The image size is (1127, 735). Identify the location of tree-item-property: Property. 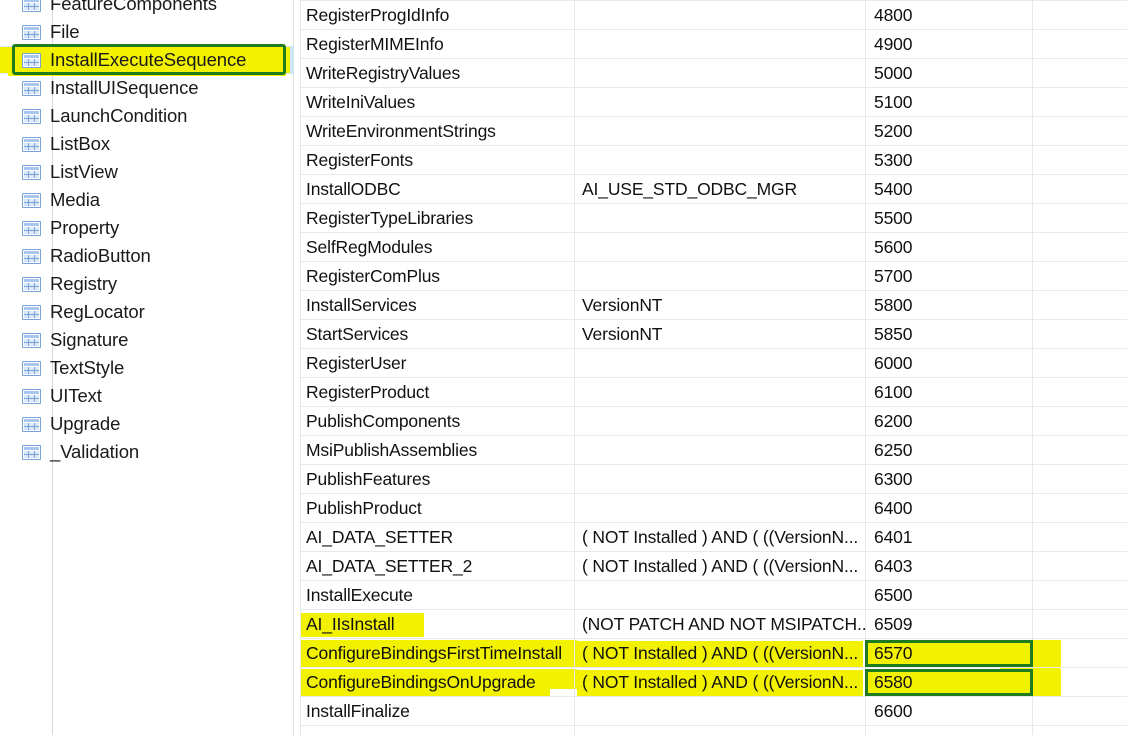
(147, 228).